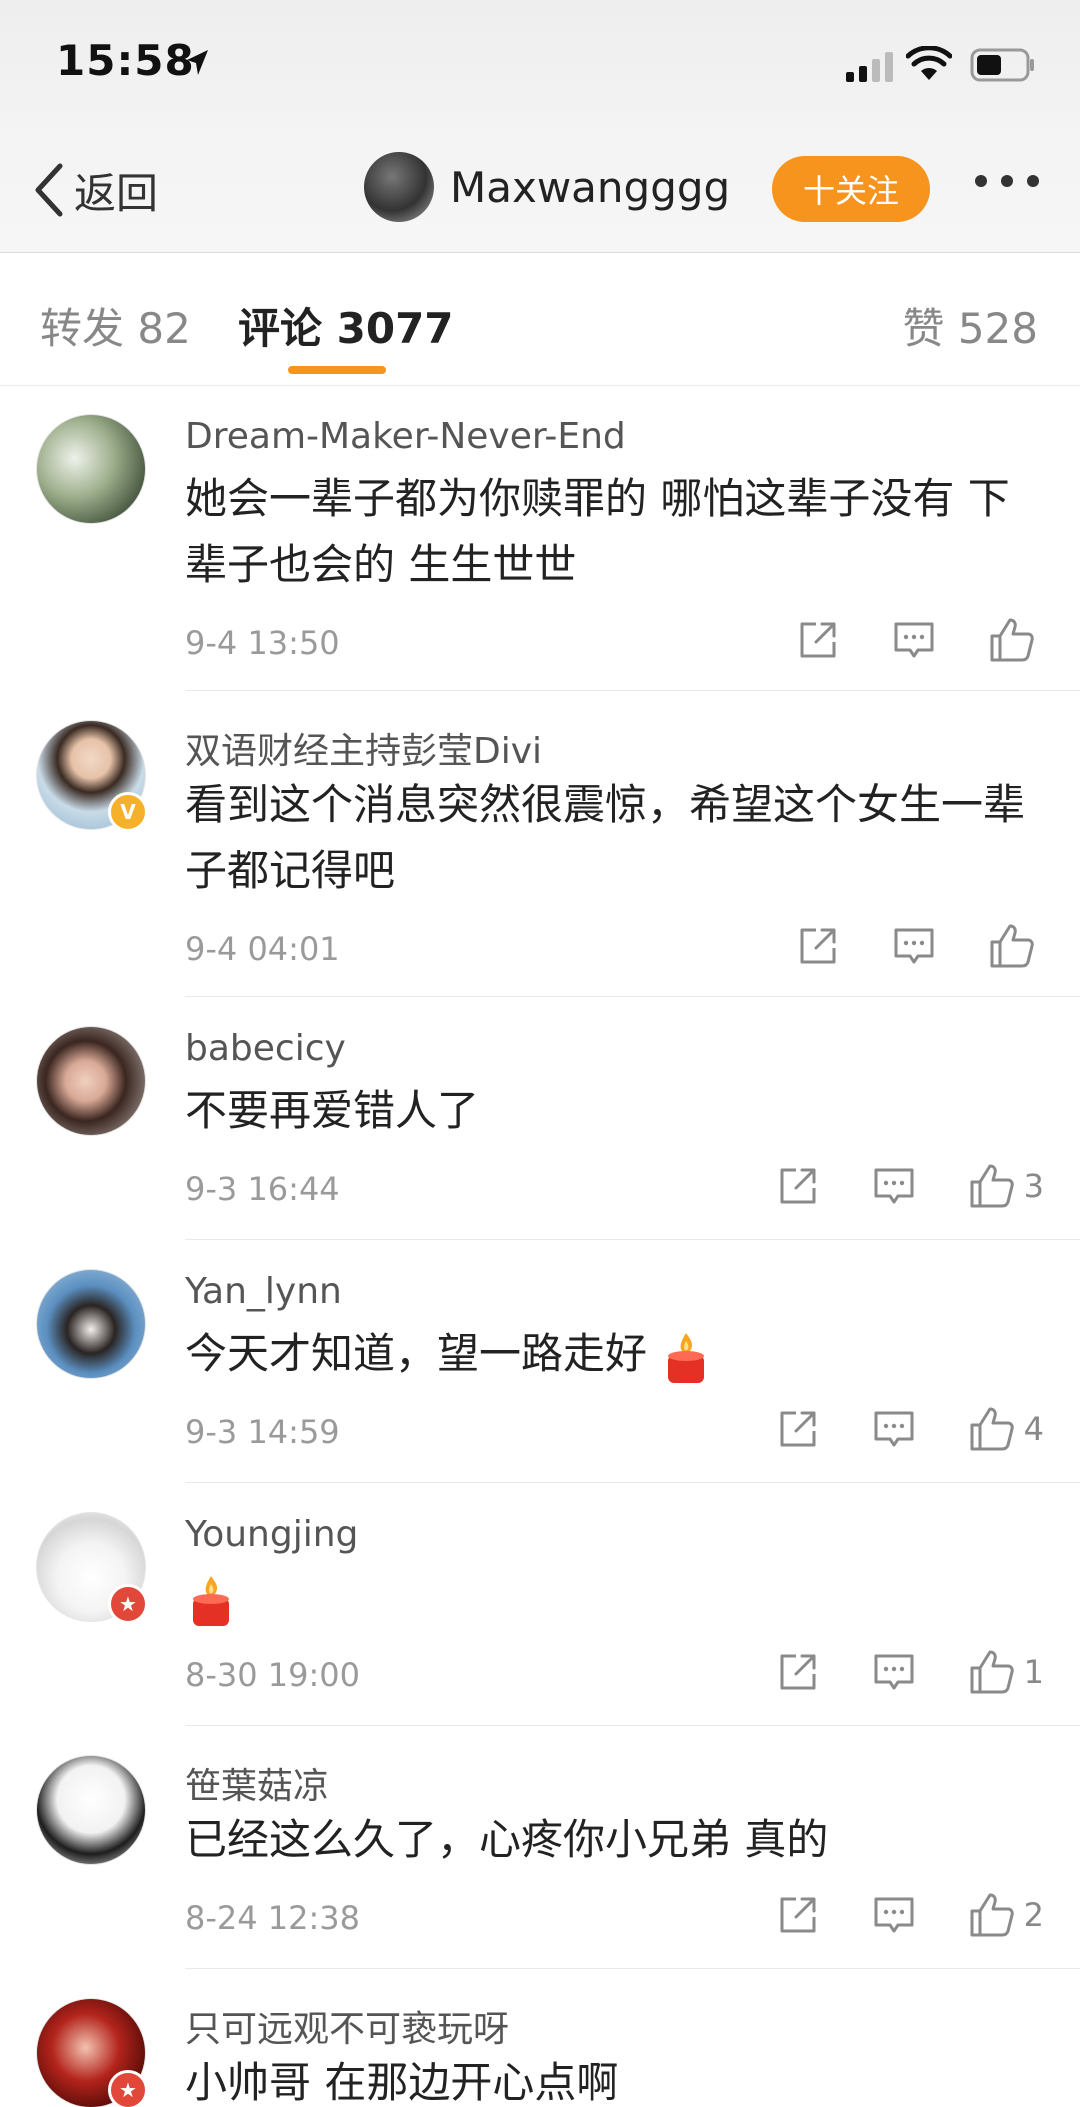 The height and width of the screenshot is (2107, 1080). What do you see at coordinates (615, 1354) in the screenshot?
I see `comment-text: 今天才知道，望一路走好` at bounding box center [615, 1354].